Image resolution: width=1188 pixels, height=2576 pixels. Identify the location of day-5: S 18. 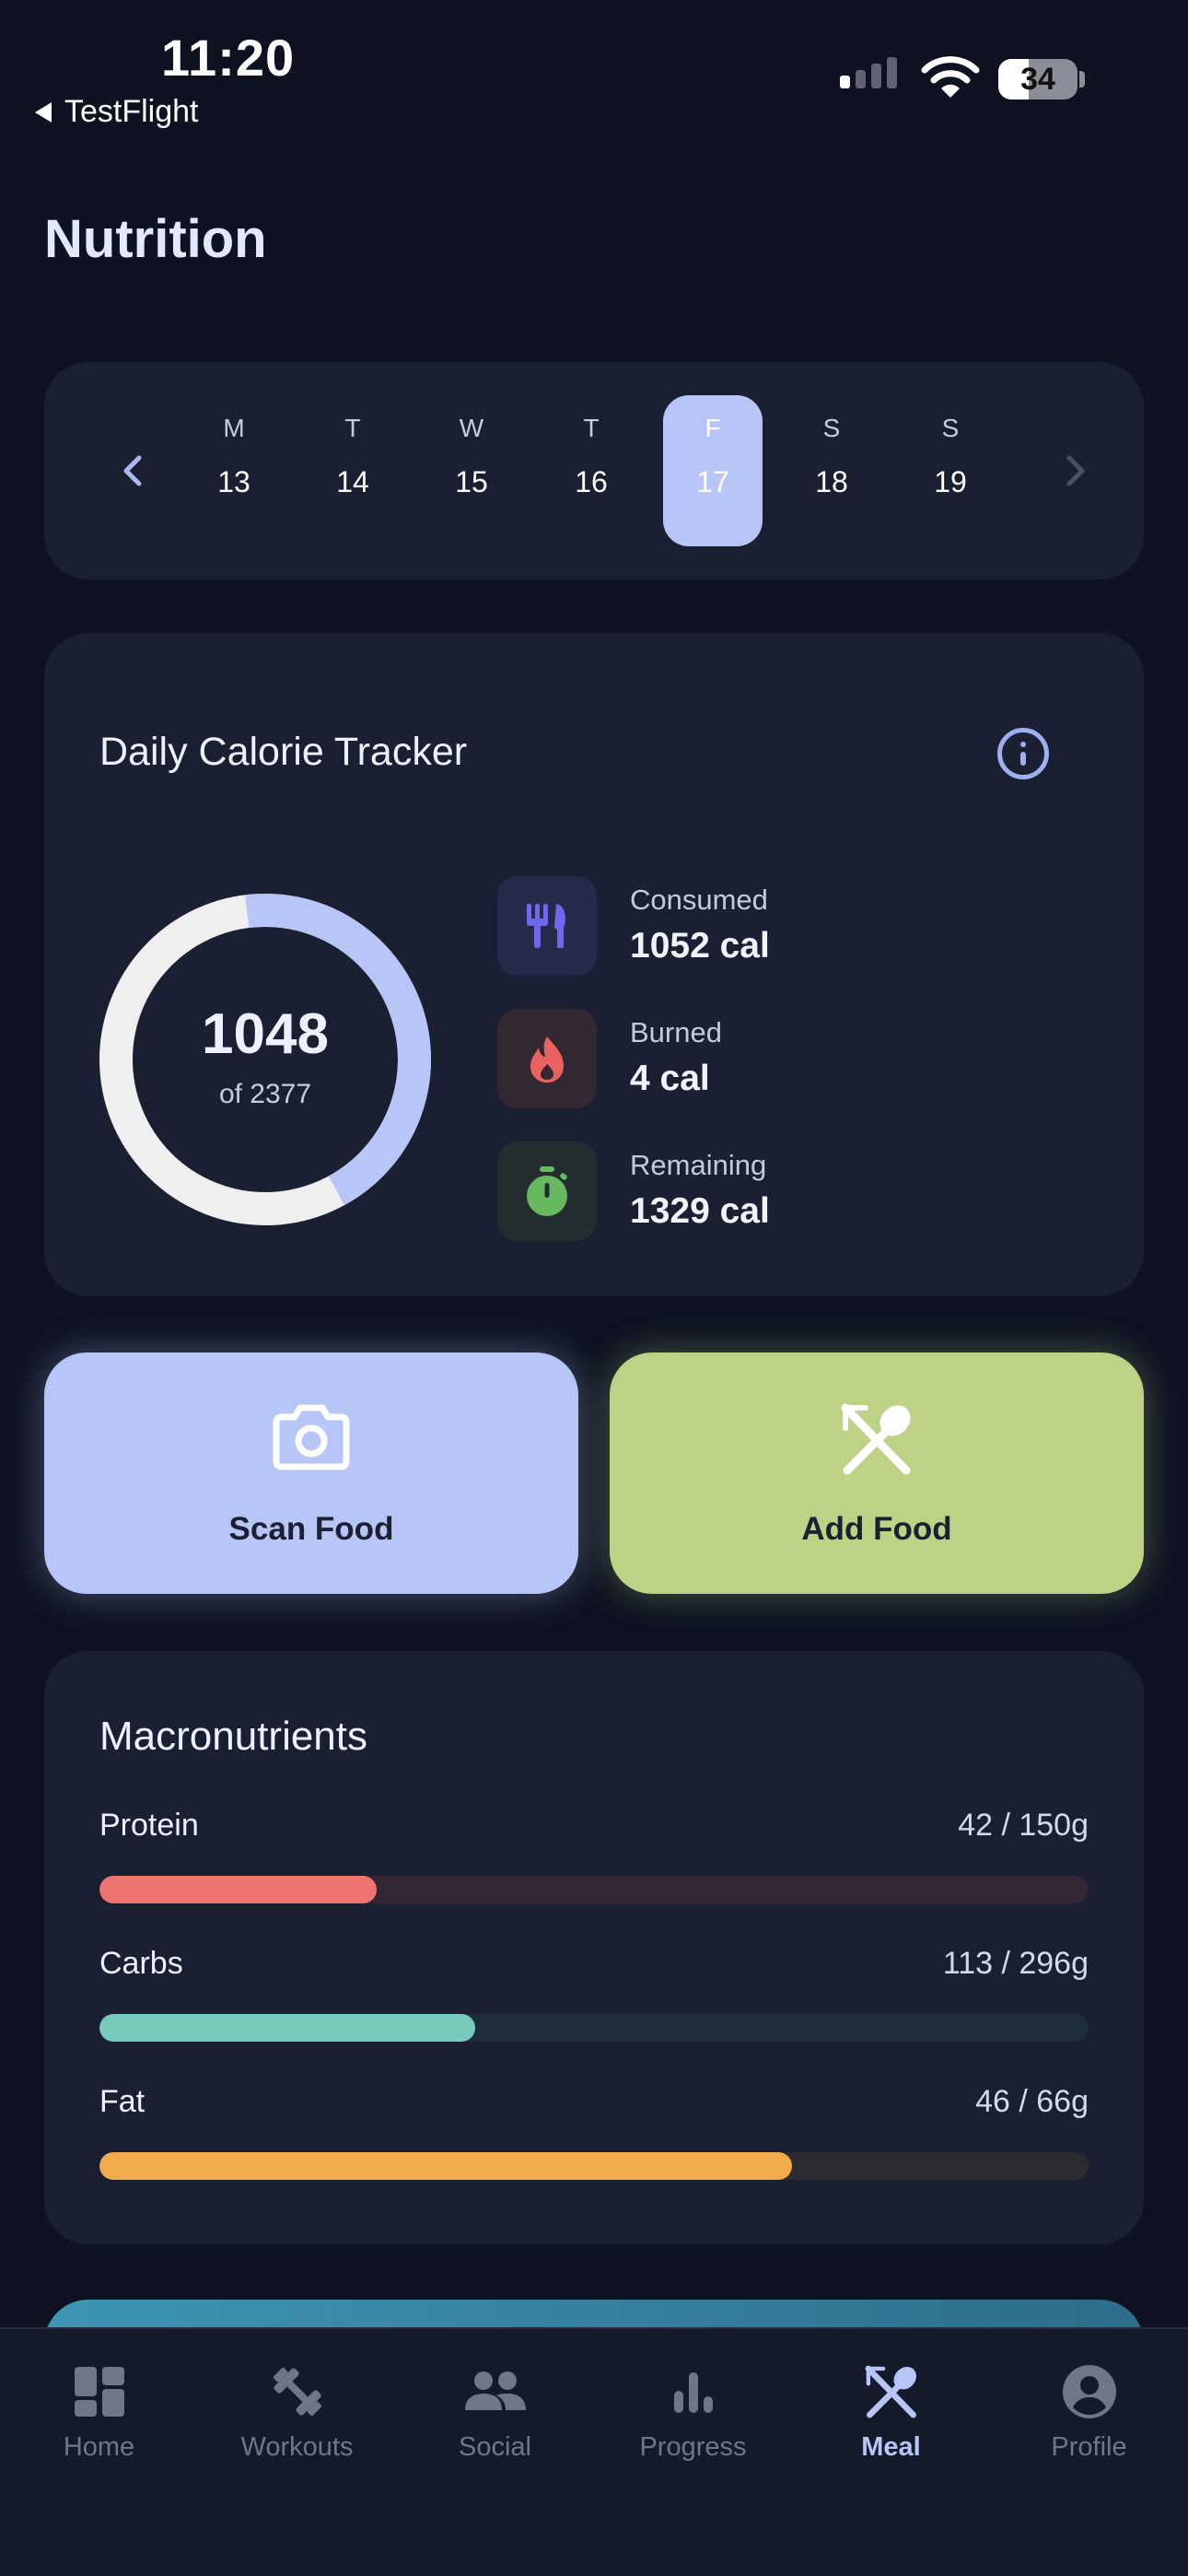
(831, 470).